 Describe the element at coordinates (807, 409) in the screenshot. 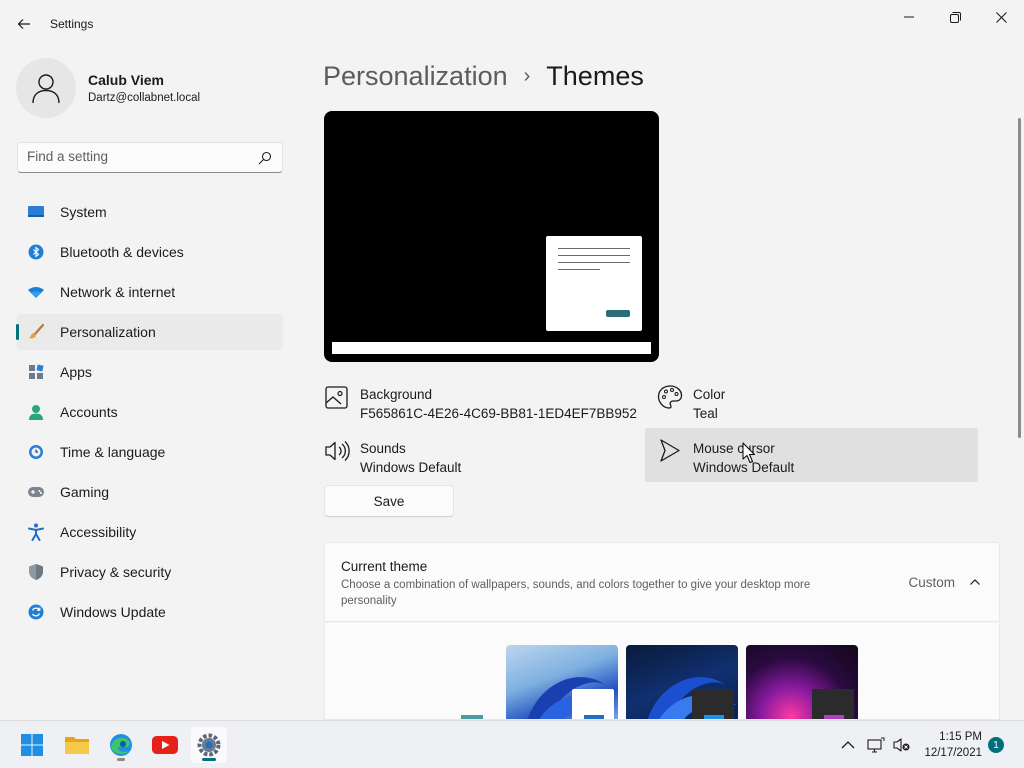

I see `color-setting: Color Teal` at that location.